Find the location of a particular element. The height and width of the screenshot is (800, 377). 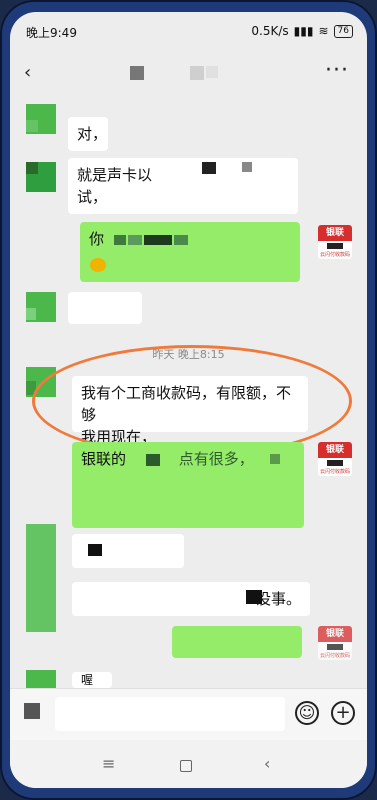

highlight-circle is located at coordinates (192, 401).